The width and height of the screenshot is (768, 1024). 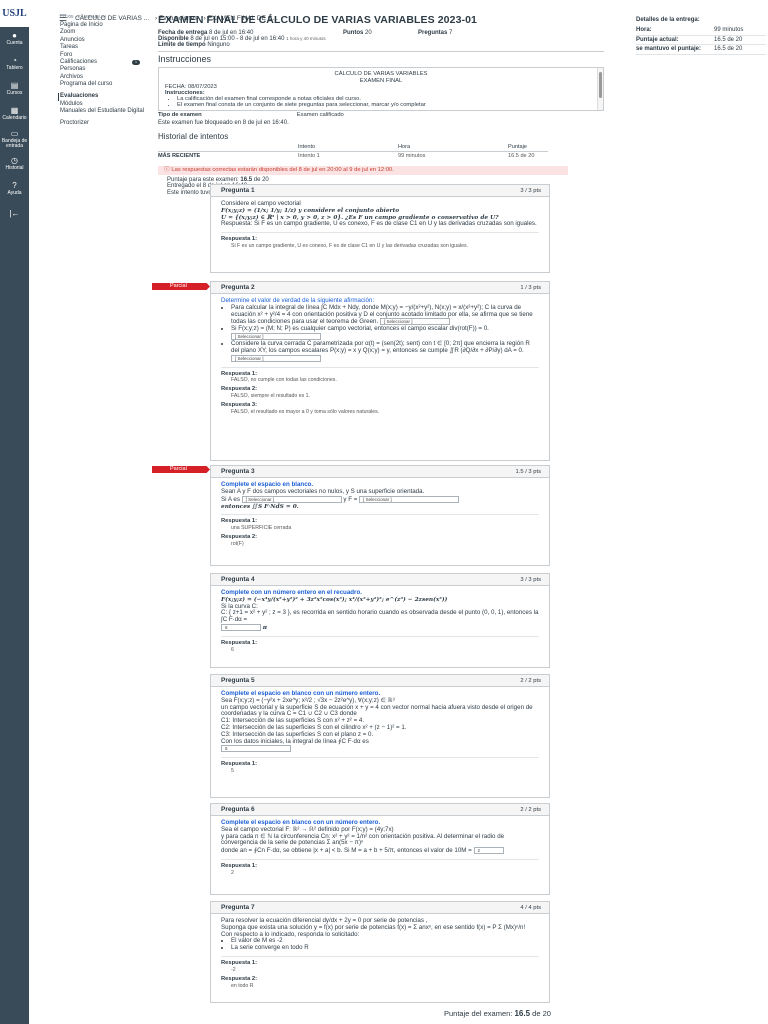 What do you see at coordinates (185, 59) in the screenshot?
I see `instructions-heading: Instrucciones` at bounding box center [185, 59].